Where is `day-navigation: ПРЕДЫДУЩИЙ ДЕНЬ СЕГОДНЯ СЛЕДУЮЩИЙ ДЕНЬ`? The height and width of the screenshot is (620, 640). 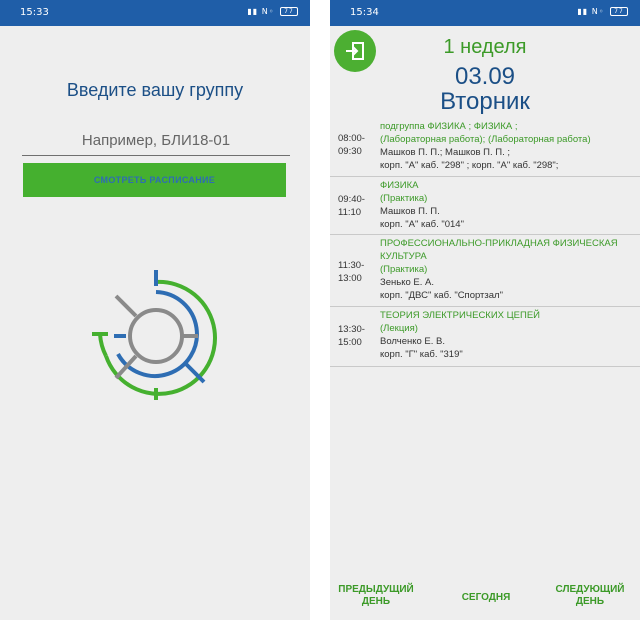
day-navigation: ПРЕДЫДУЩИЙ ДЕНЬ СЕГОДНЯ СЛЕДУЮЩИЙ ДЕНЬ is located at coordinates (485, 601).